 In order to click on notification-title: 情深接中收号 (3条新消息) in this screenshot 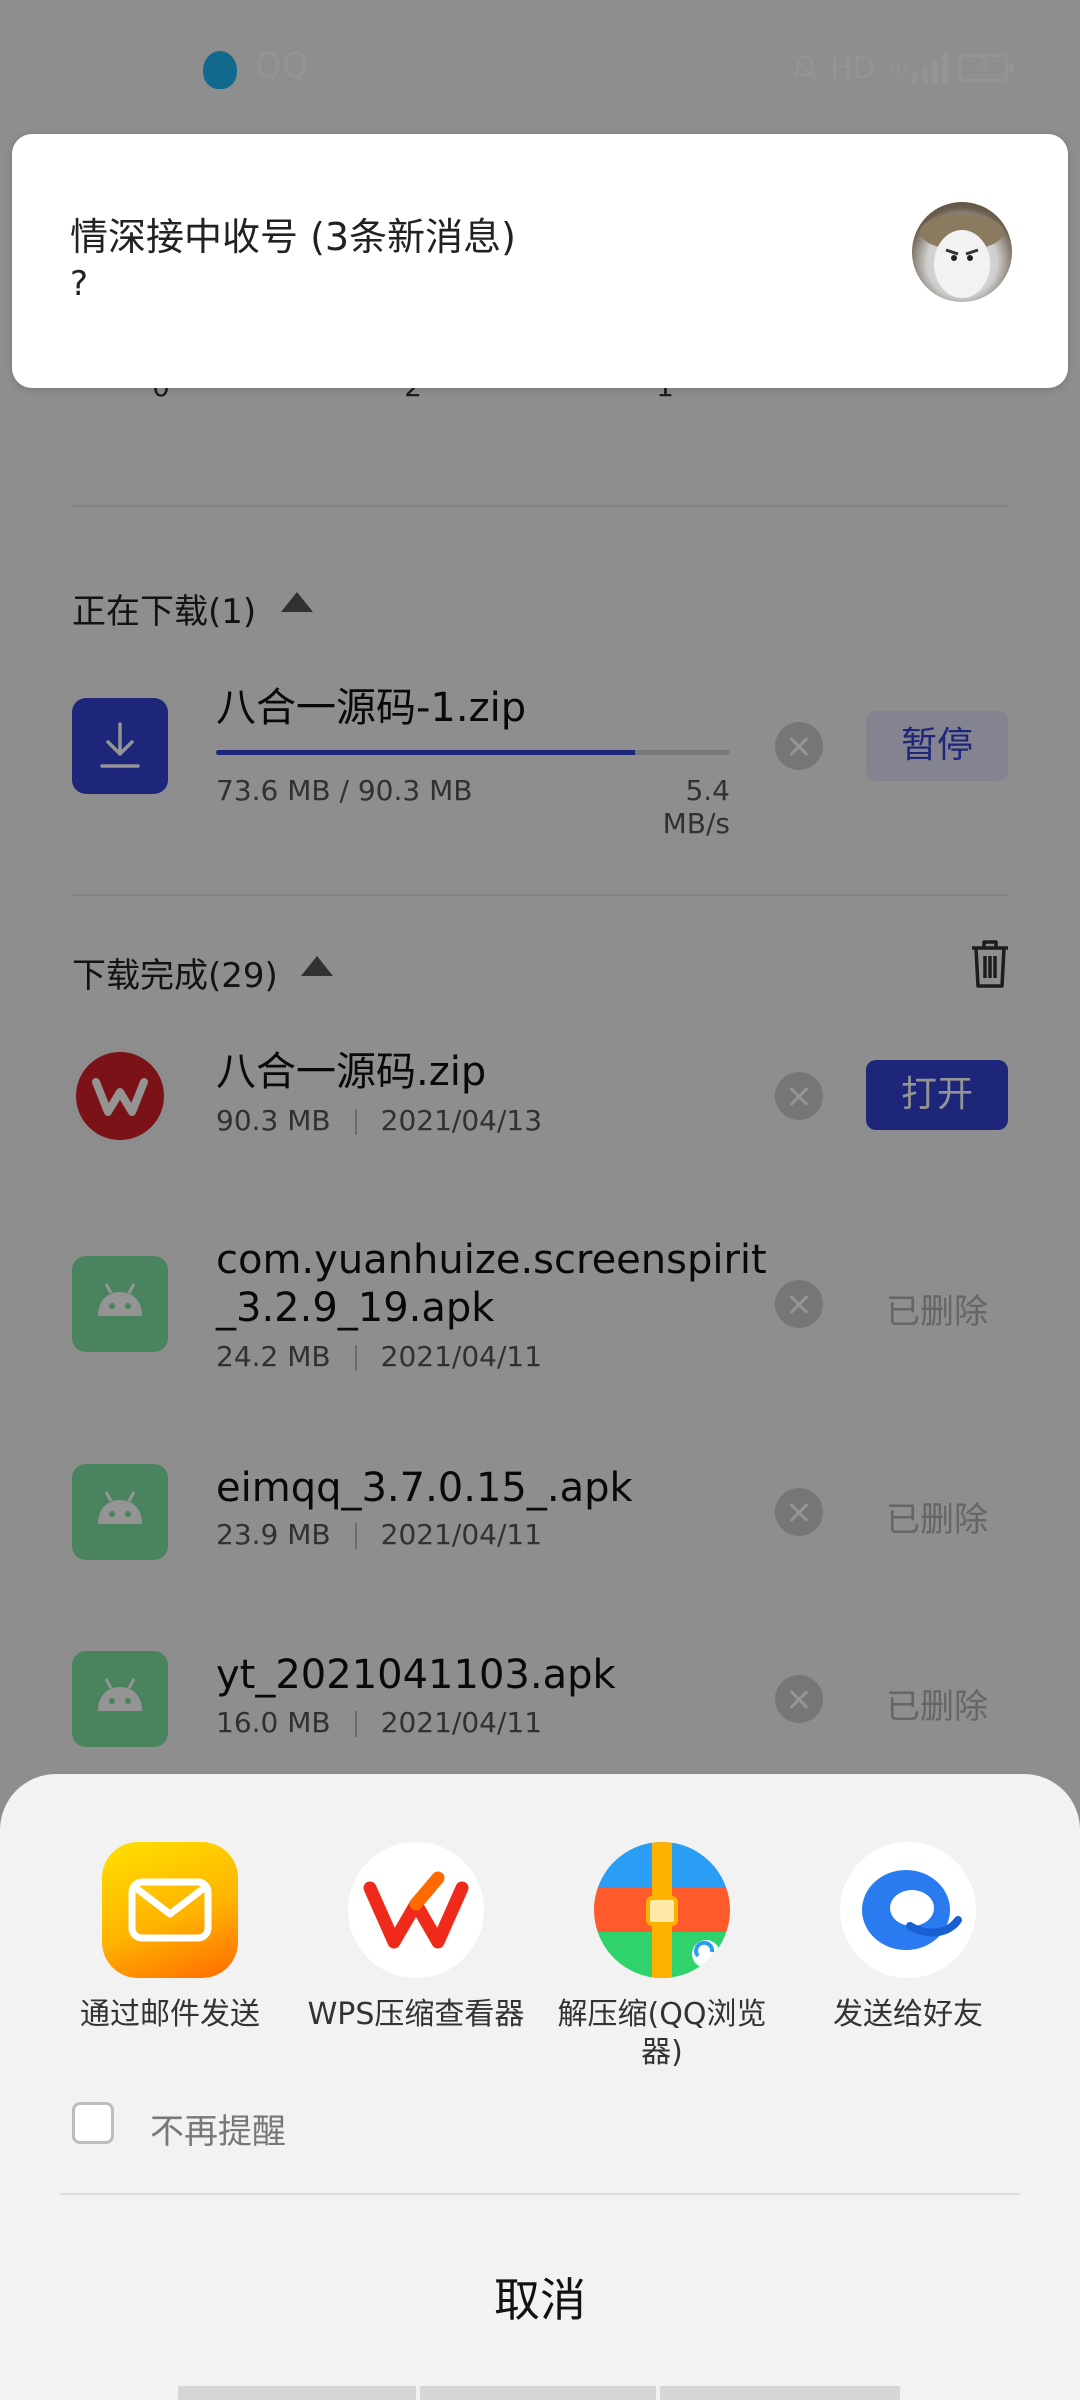, I will do `click(293, 237)`.